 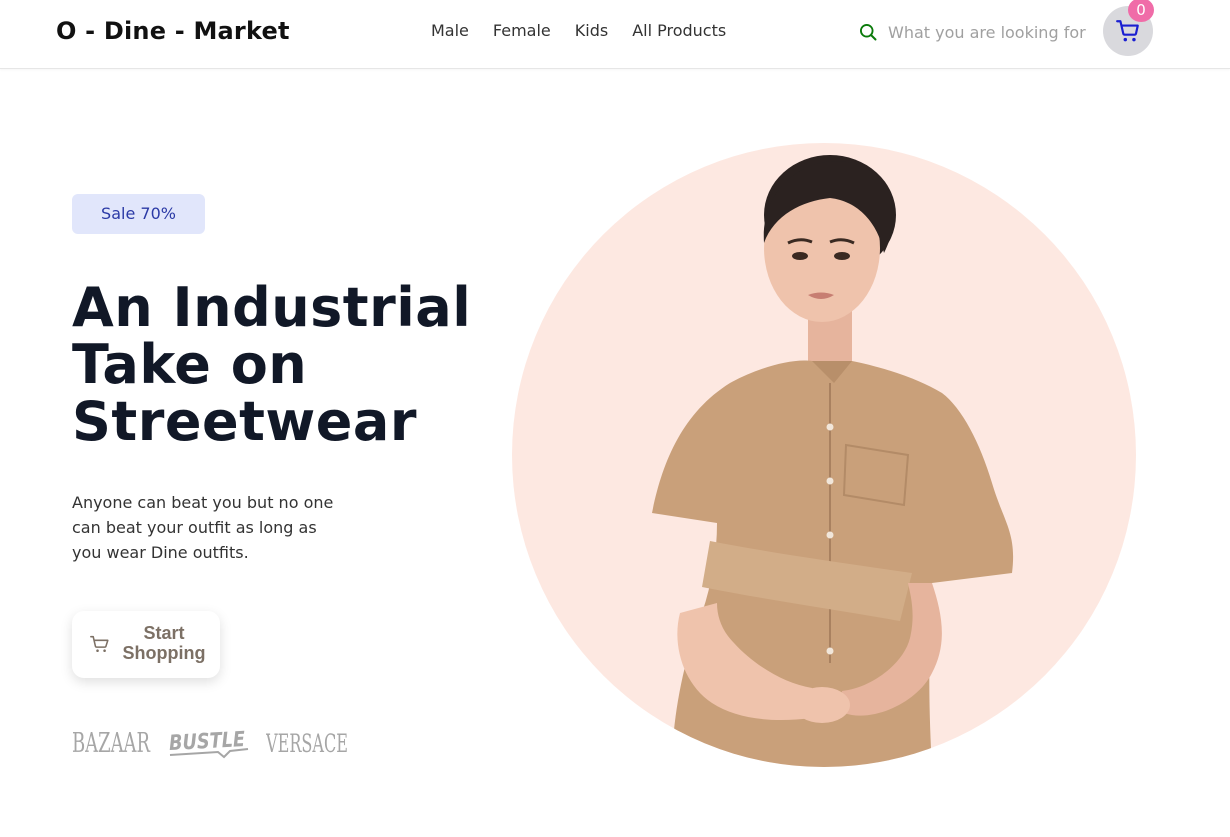 I want to click on start-shopping-button: Start Shopping, so click(x=146, y=644).